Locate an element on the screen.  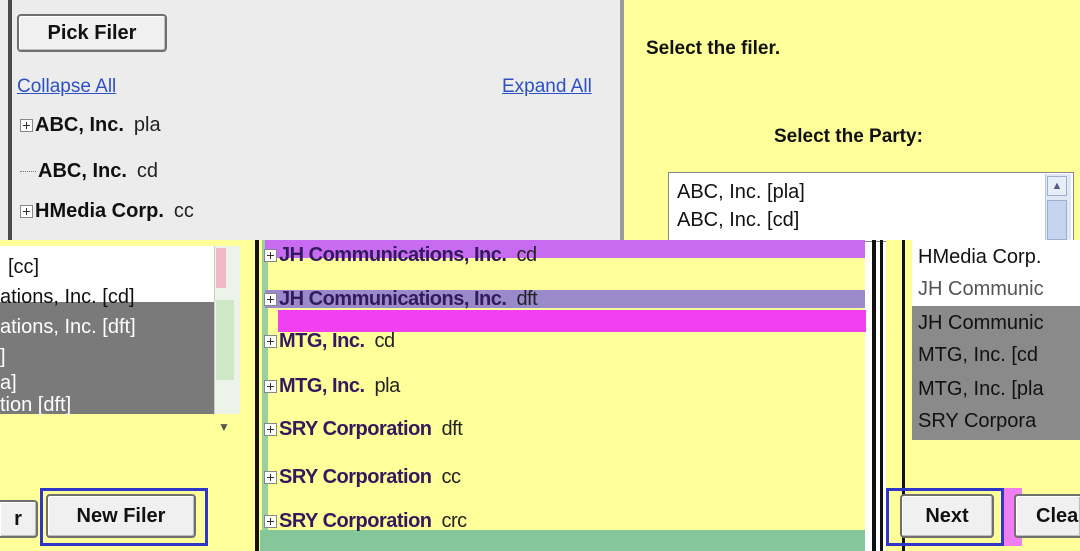
clear-button: Clea is located at coordinates (1047, 516).